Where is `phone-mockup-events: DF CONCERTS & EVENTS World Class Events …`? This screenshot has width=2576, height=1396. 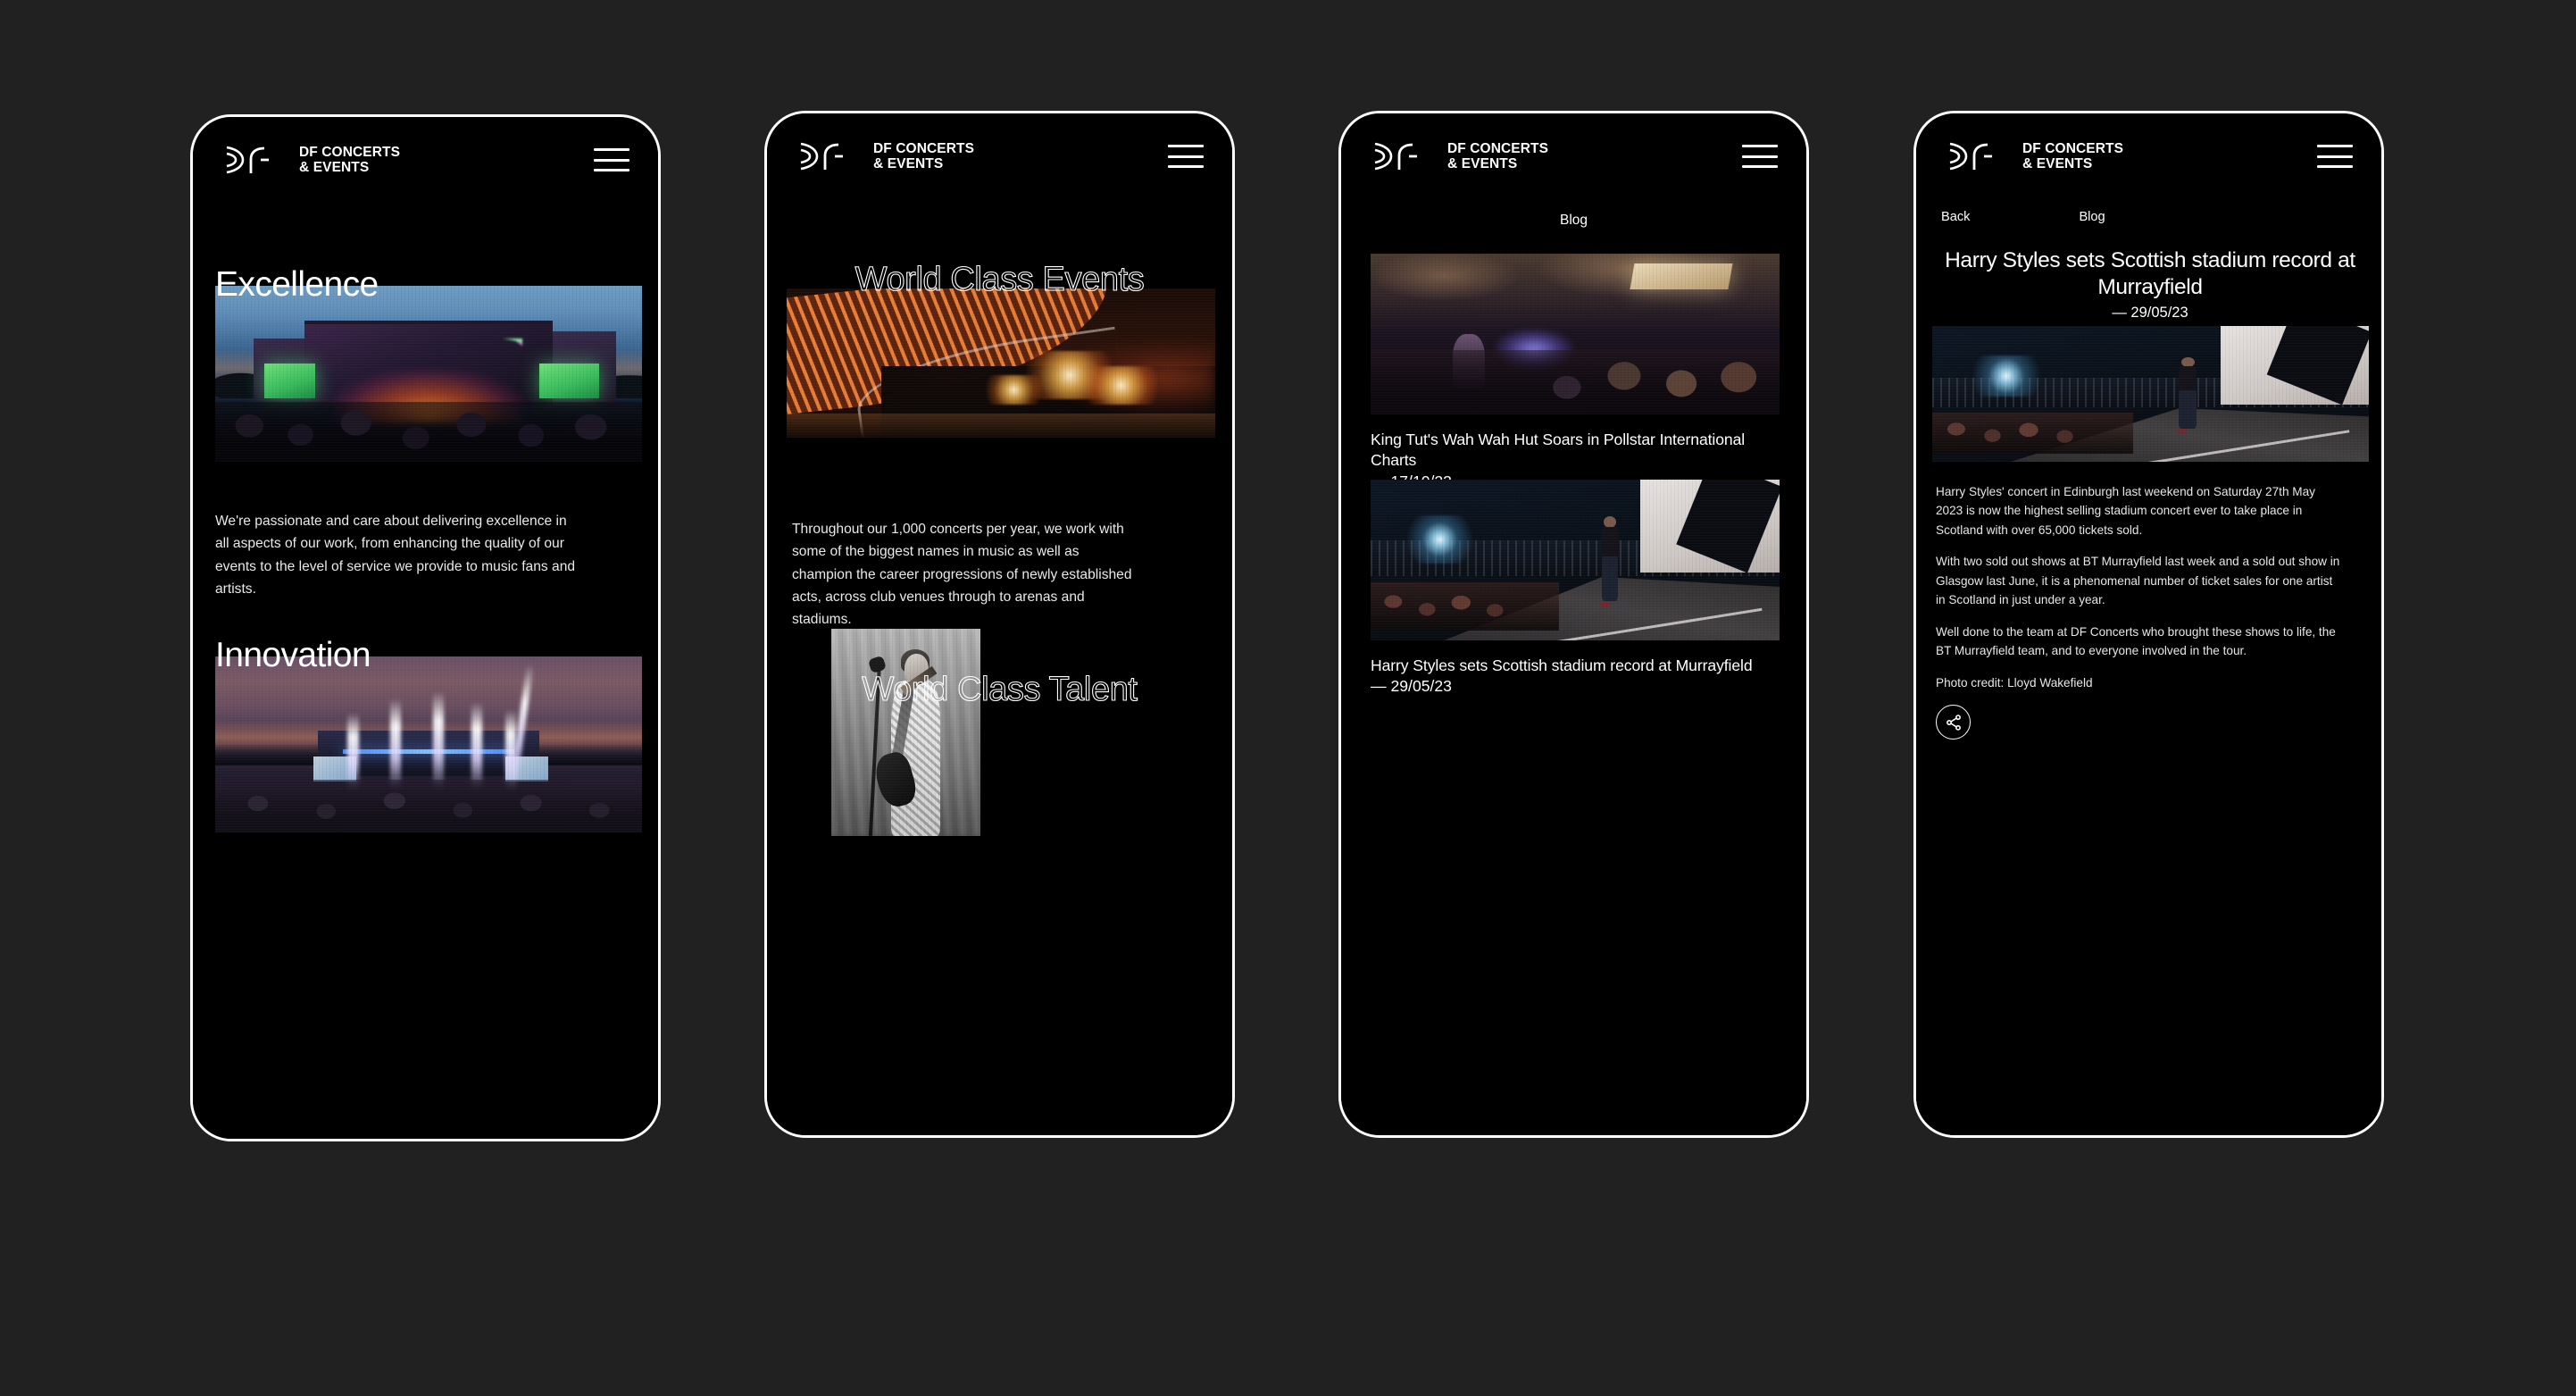
phone-mockup-events: DF CONCERTS & EVENTS World Class Events … is located at coordinates (999, 624).